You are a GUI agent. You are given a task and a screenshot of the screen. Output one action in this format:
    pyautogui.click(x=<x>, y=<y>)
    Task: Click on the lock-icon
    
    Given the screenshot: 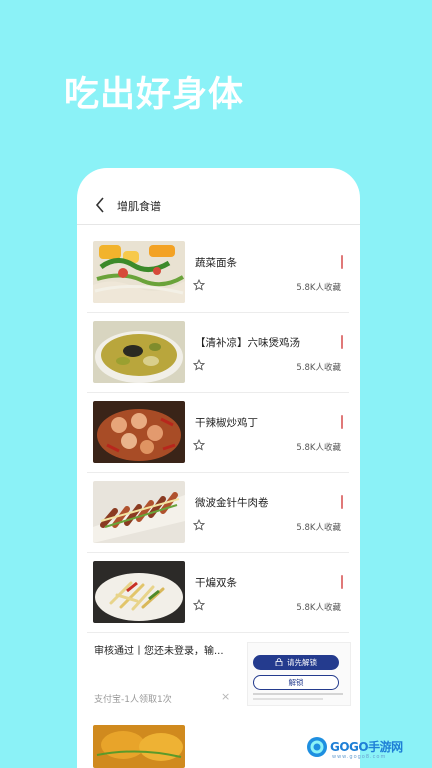 What is the action you would take?
    pyautogui.click(x=279, y=662)
    